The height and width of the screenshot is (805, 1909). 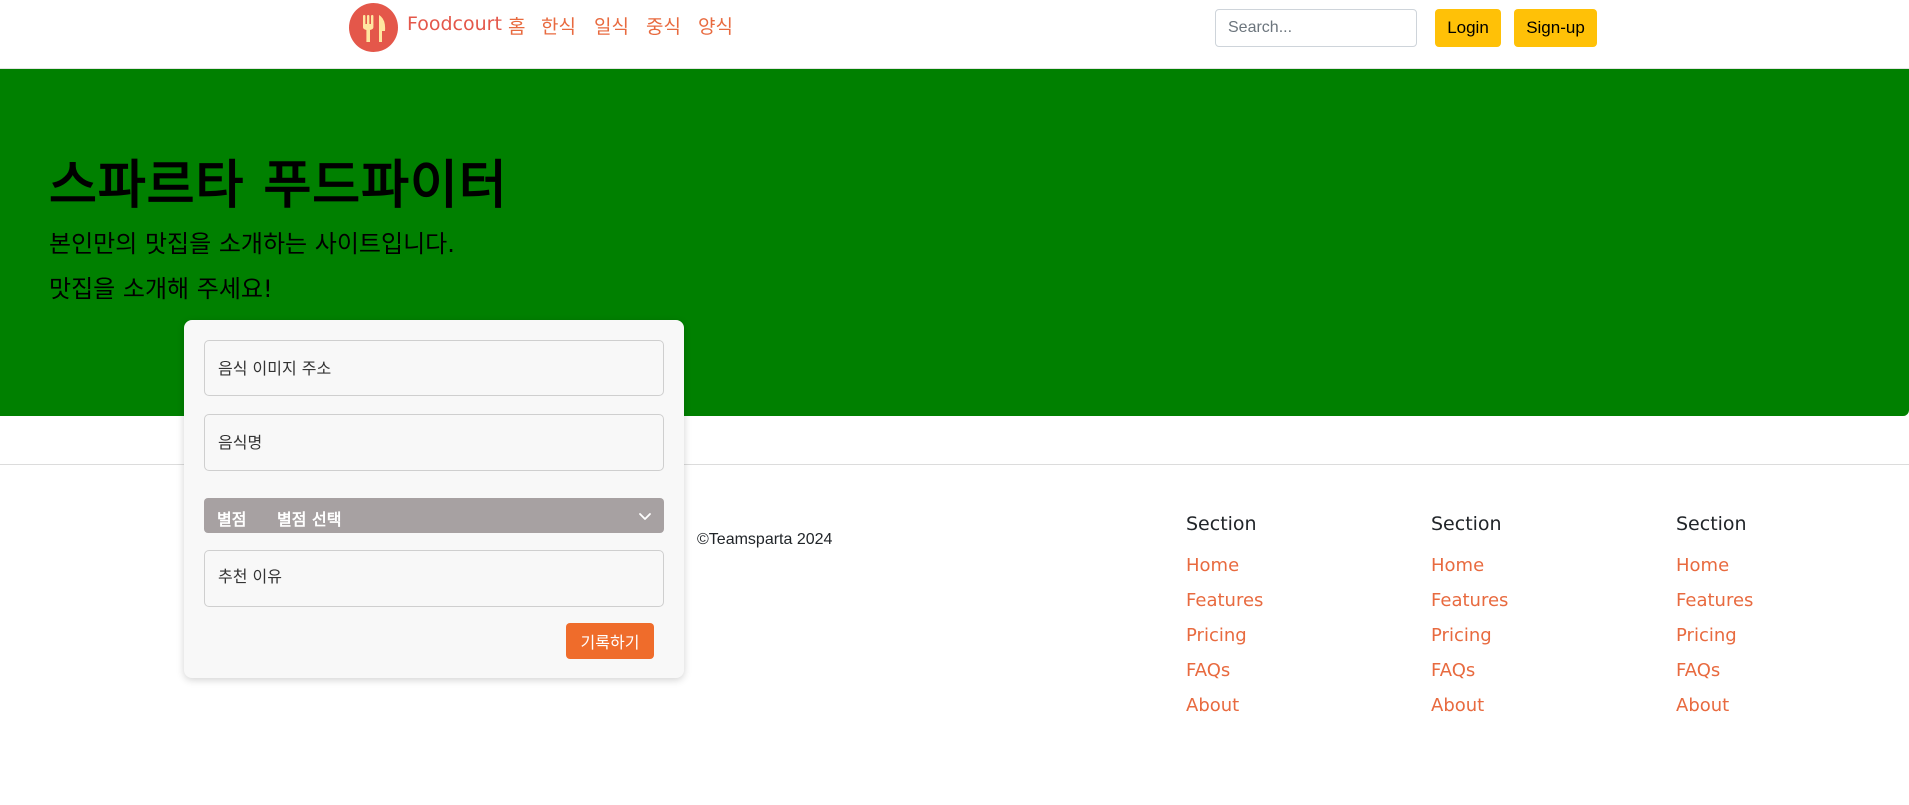 I want to click on signup-button: Sign-up, so click(x=1555, y=28).